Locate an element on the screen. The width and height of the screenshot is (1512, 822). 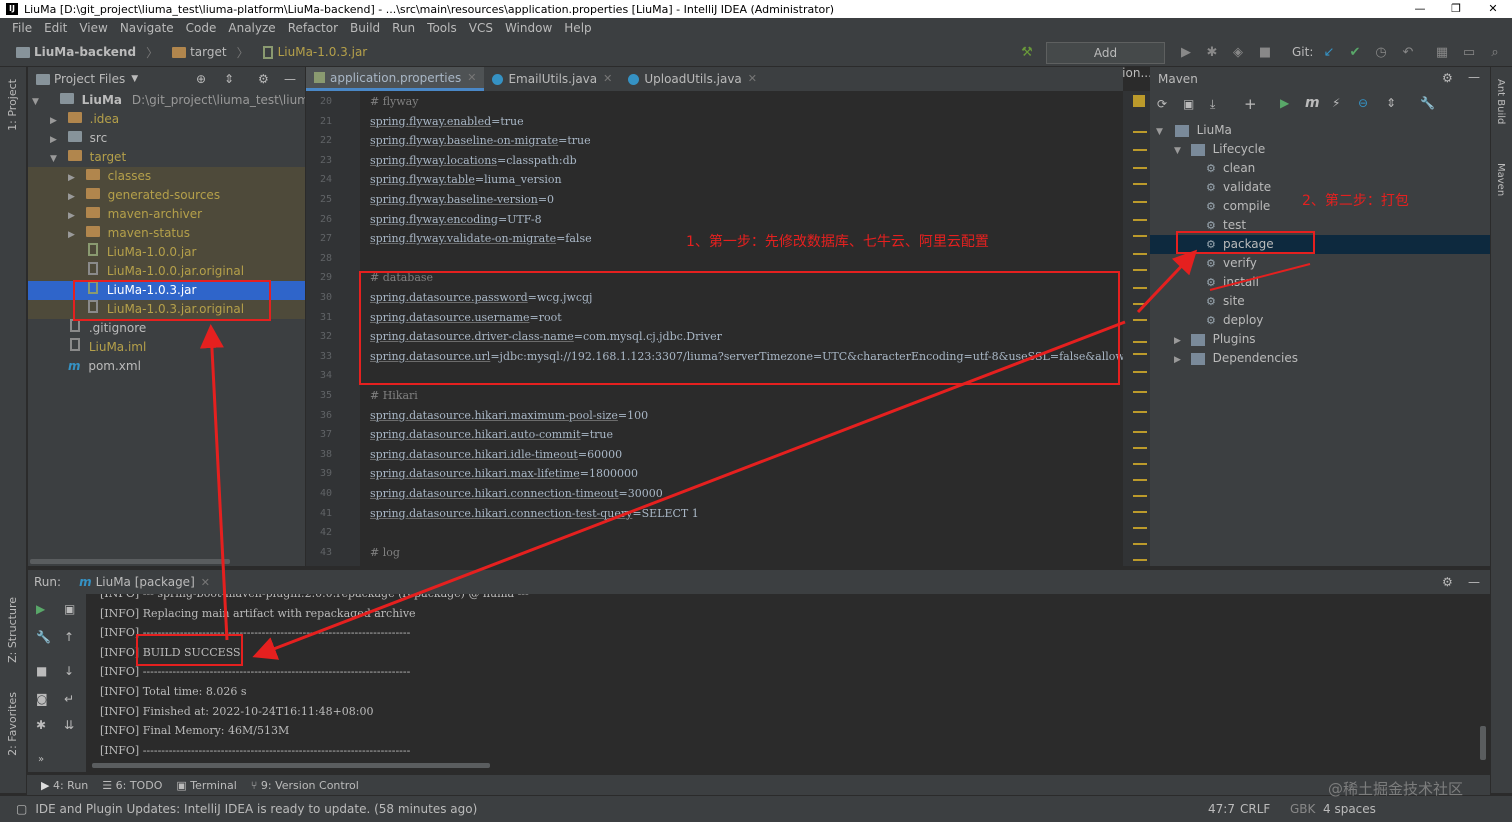
arrow-to-jar is located at coordinates (214, 482).